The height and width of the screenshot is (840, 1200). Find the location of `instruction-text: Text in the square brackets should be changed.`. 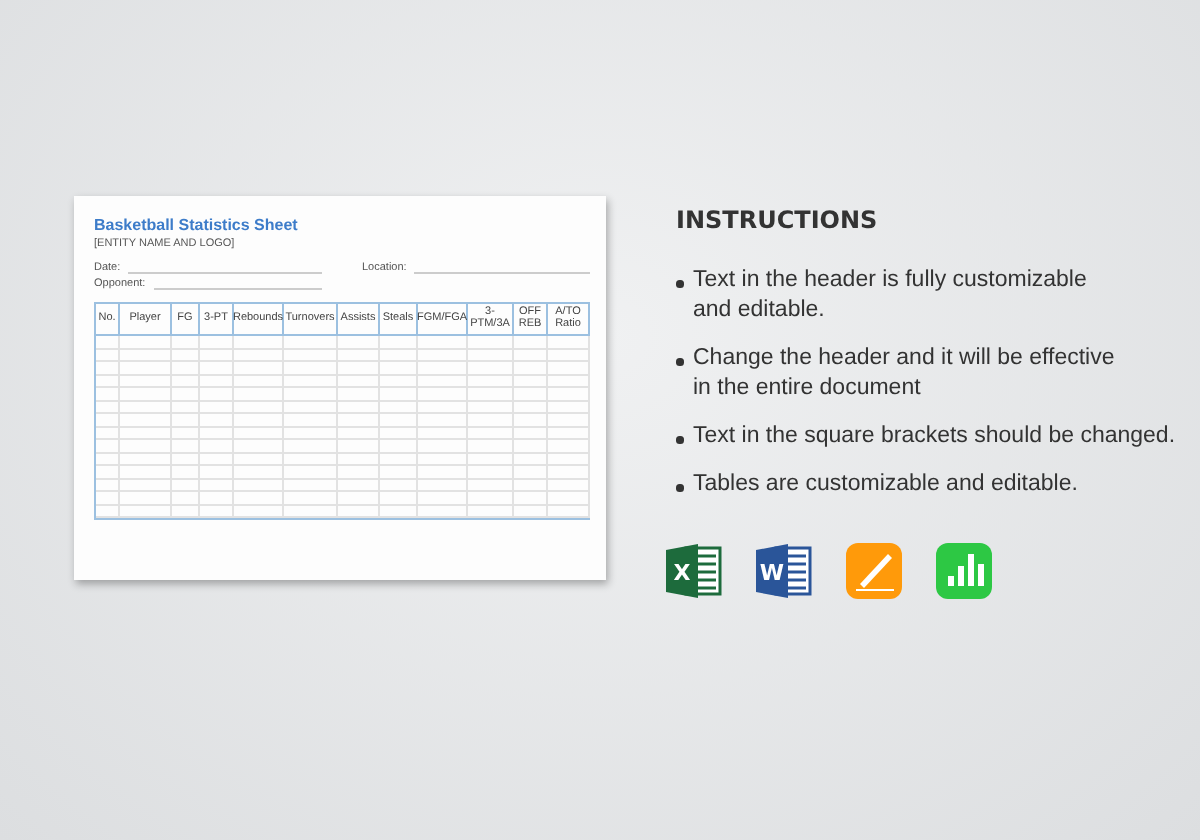

instruction-text: Text in the square brackets should be changed. is located at coordinates (934, 437).